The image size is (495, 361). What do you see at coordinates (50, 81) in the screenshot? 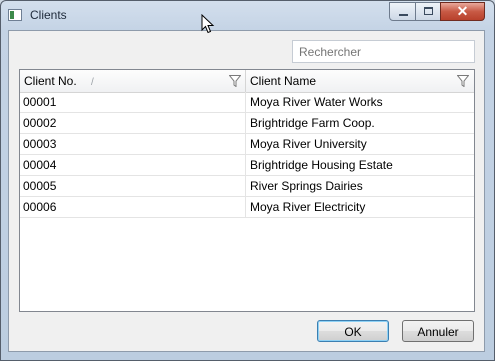
I see `column-header-label: Client No.` at bounding box center [50, 81].